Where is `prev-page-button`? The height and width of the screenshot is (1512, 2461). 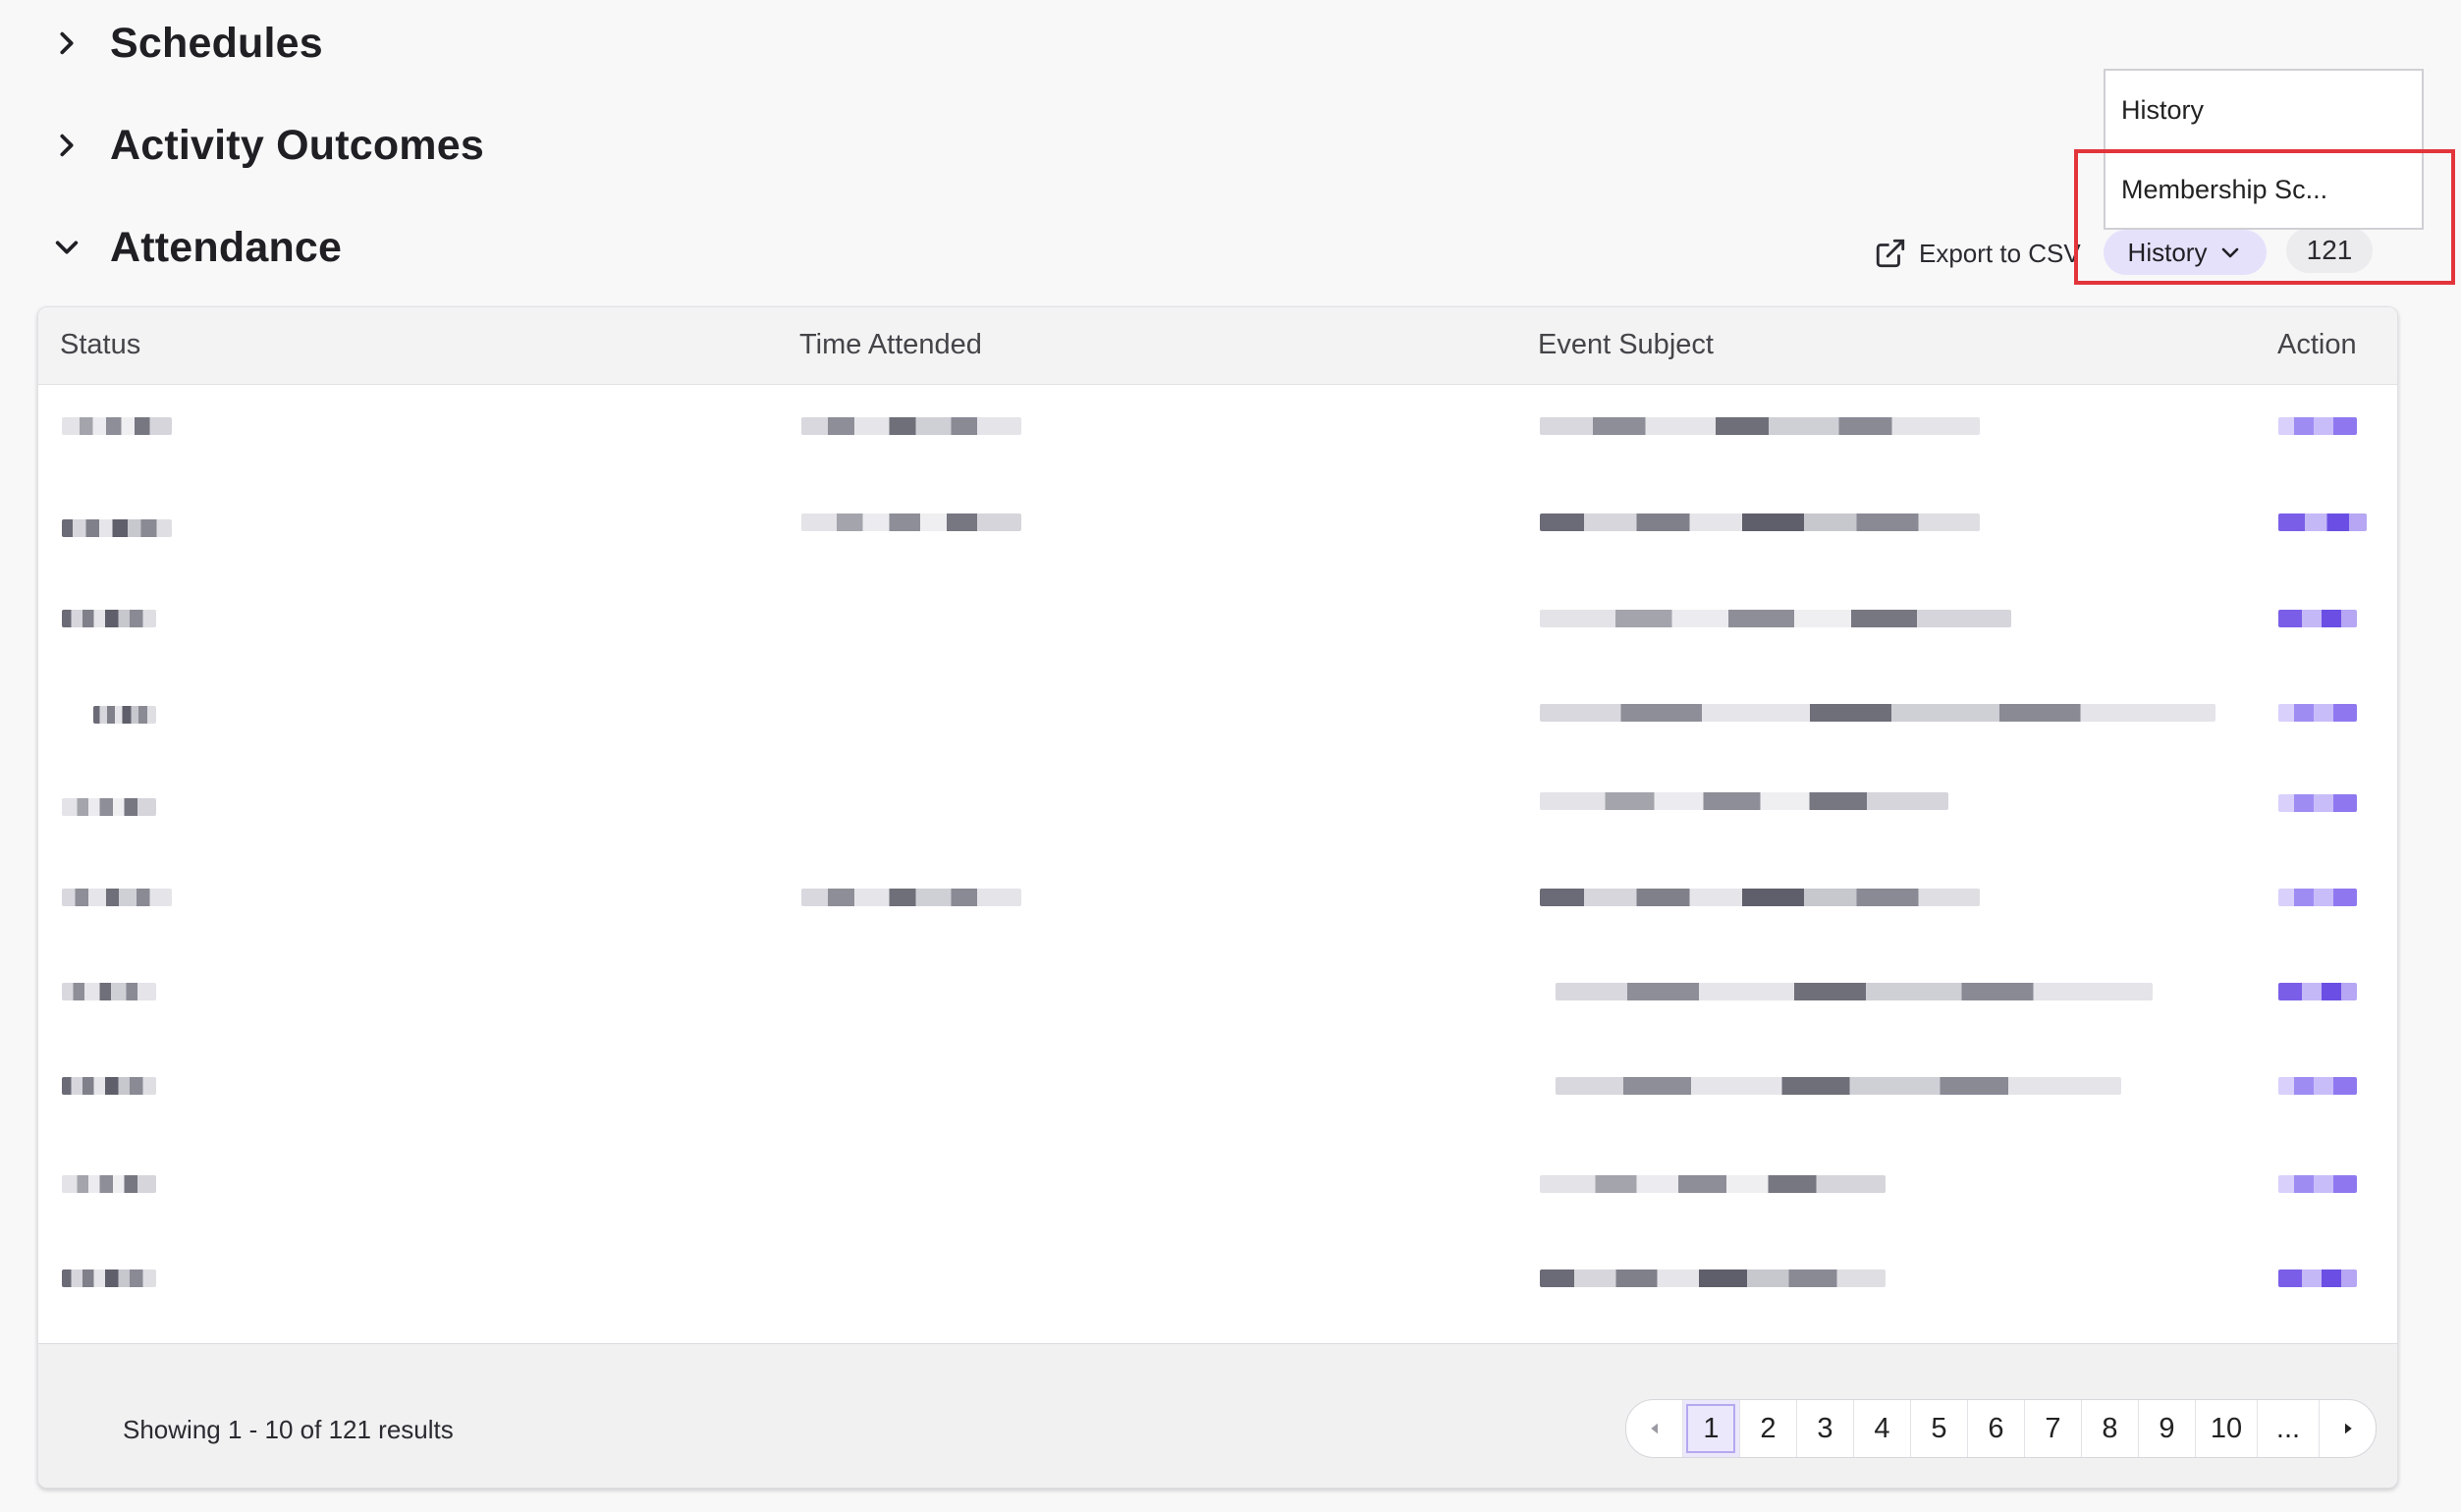
prev-page-button is located at coordinates (1654, 1429).